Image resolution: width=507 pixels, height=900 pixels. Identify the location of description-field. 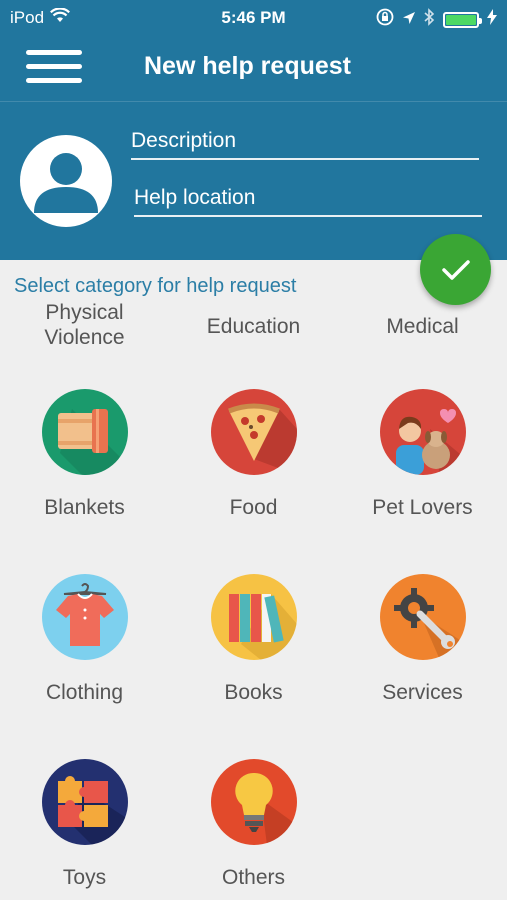
(305, 142).